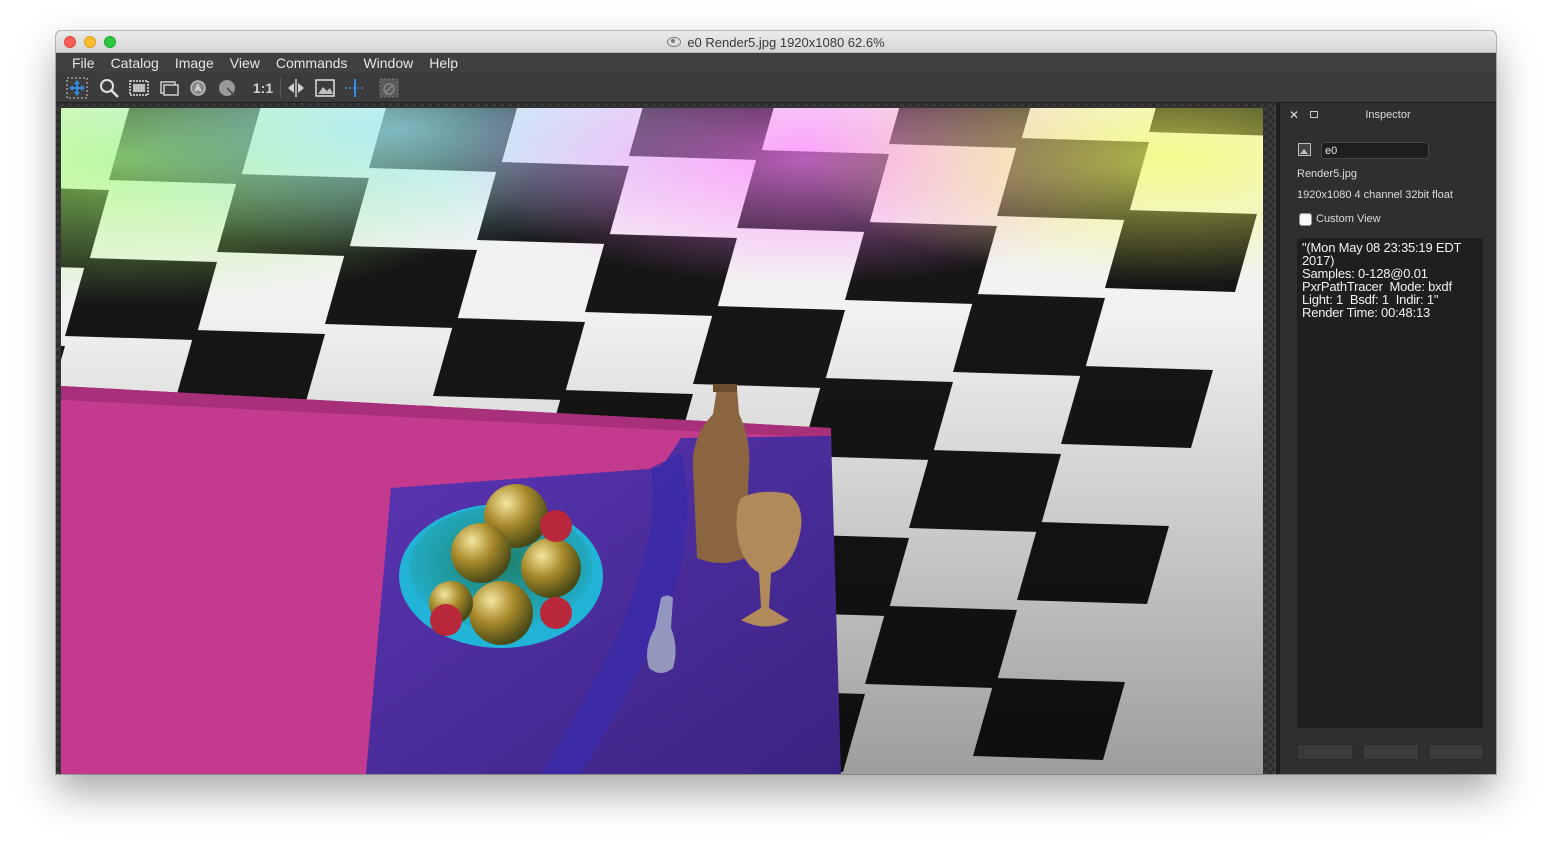 The image size is (1552, 854). I want to click on toolbar: 1:1, so click(776, 88).